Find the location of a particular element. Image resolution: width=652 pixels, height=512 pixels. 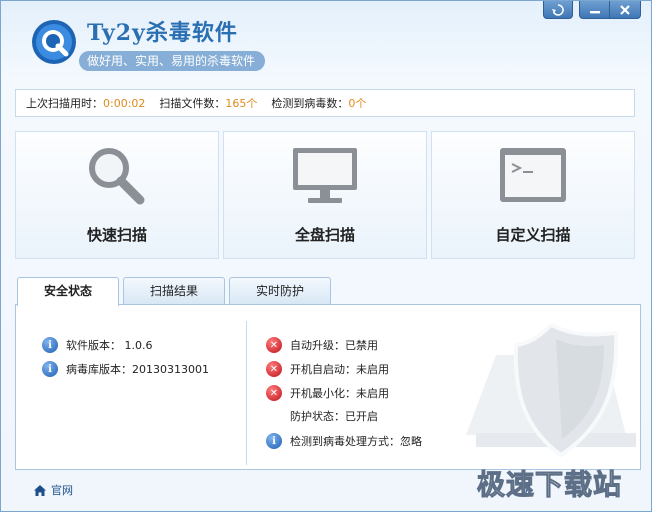

app-title: Ty2y杀毒软件 is located at coordinates (162, 33).